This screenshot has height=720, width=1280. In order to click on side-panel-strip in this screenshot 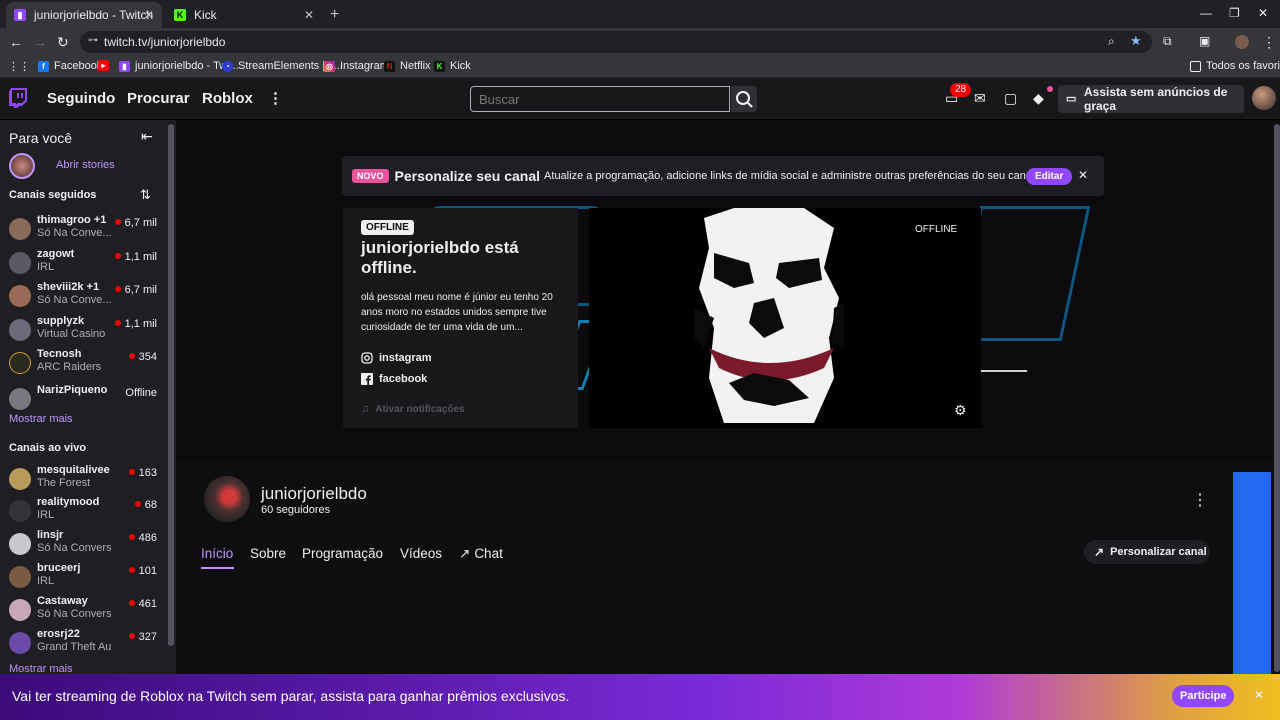, I will do `click(1252, 573)`.